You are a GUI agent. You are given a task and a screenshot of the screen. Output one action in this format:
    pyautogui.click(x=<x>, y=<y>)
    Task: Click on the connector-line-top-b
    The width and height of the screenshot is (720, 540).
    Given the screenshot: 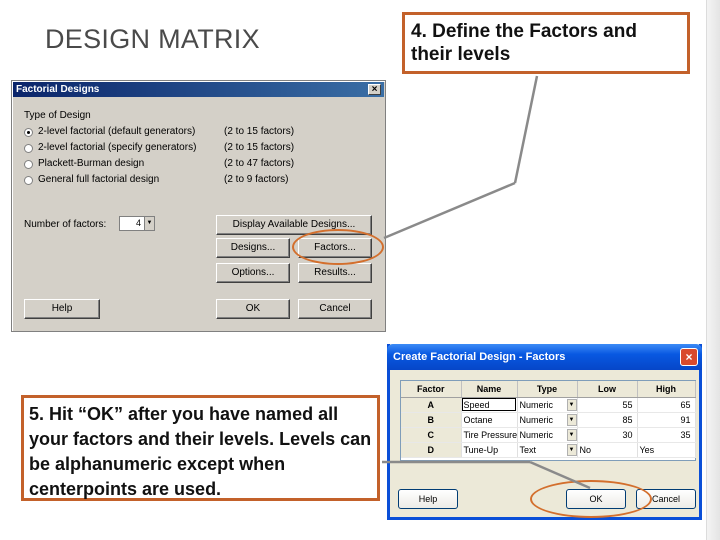 What is the action you would take?
    pyautogui.click(x=449, y=210)
    